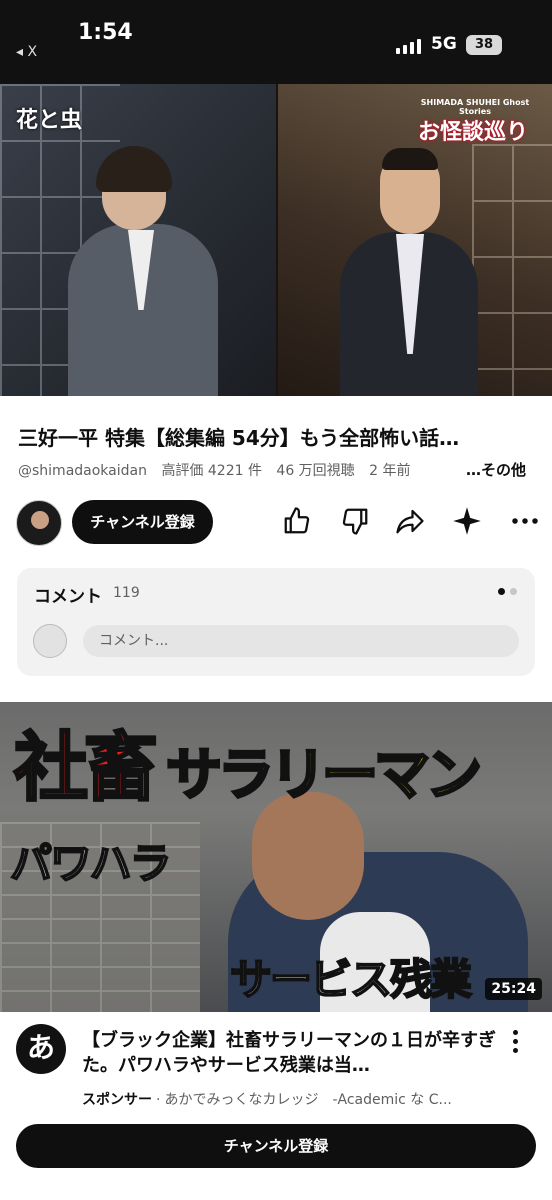 The height and width of the screenshot is (1200, 552). I want to click on ad-subscribe-button: チャンネル登録, so click(276, 1146).